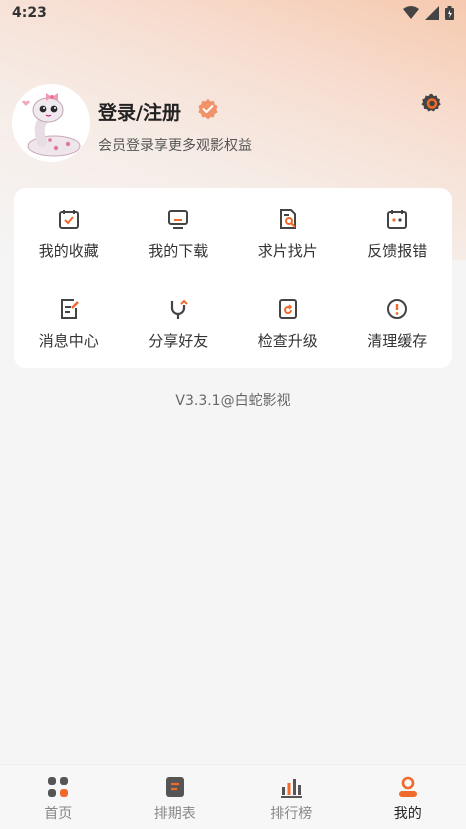 Image resolution: width=466 pixels, height=829 pixels. What do you see at coordinates (449, 13) in the screenshot?
I see `battery-icon` at bounding box center [449, 13].